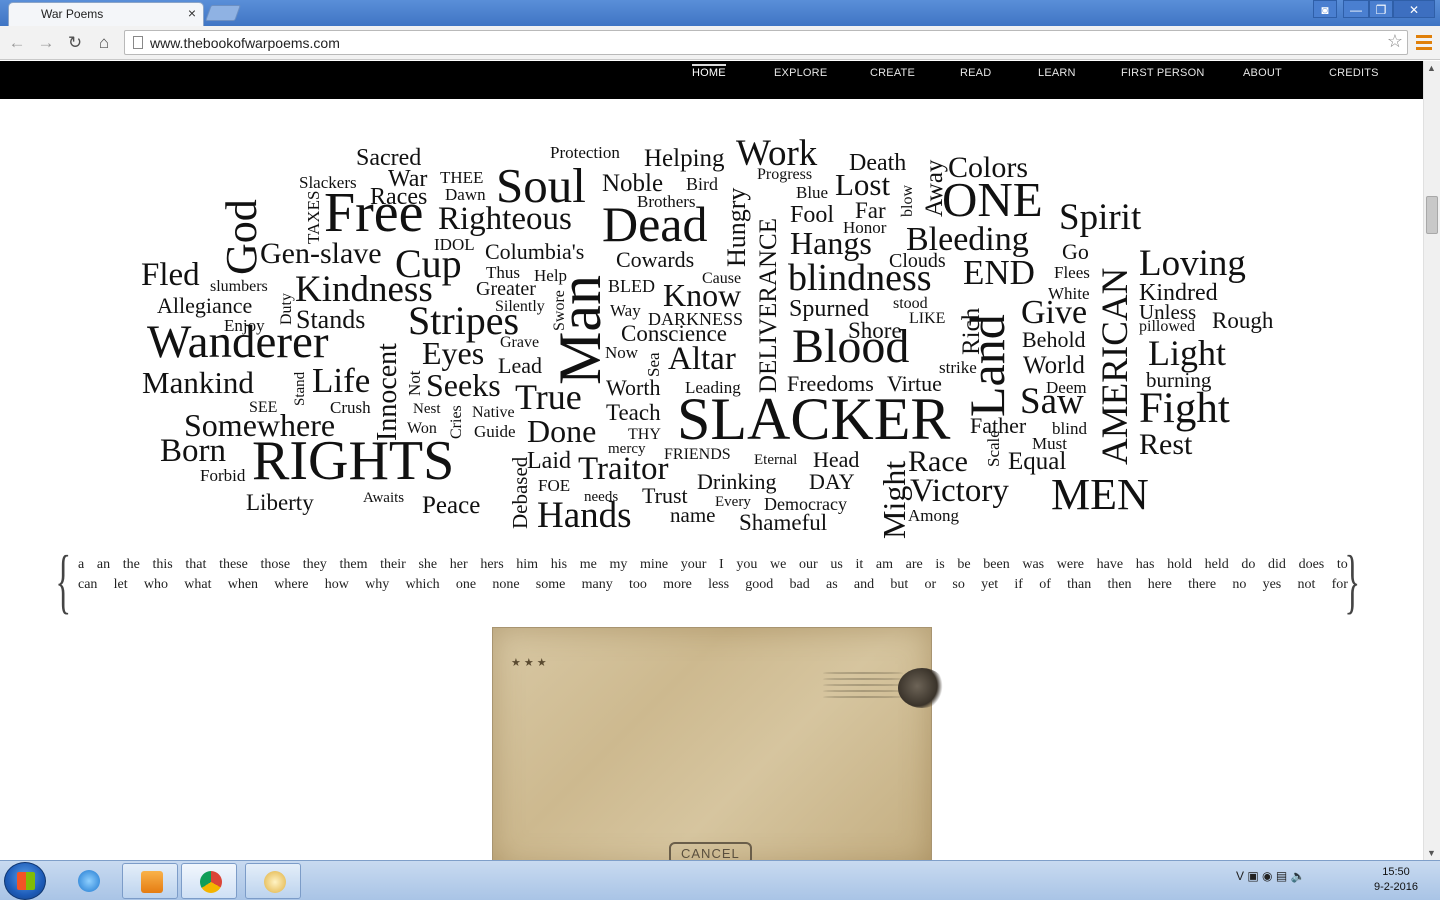 Image resolution: width=1440 pixels, height=900 pixels. I want to click on function-word: but, so click(899, 585).